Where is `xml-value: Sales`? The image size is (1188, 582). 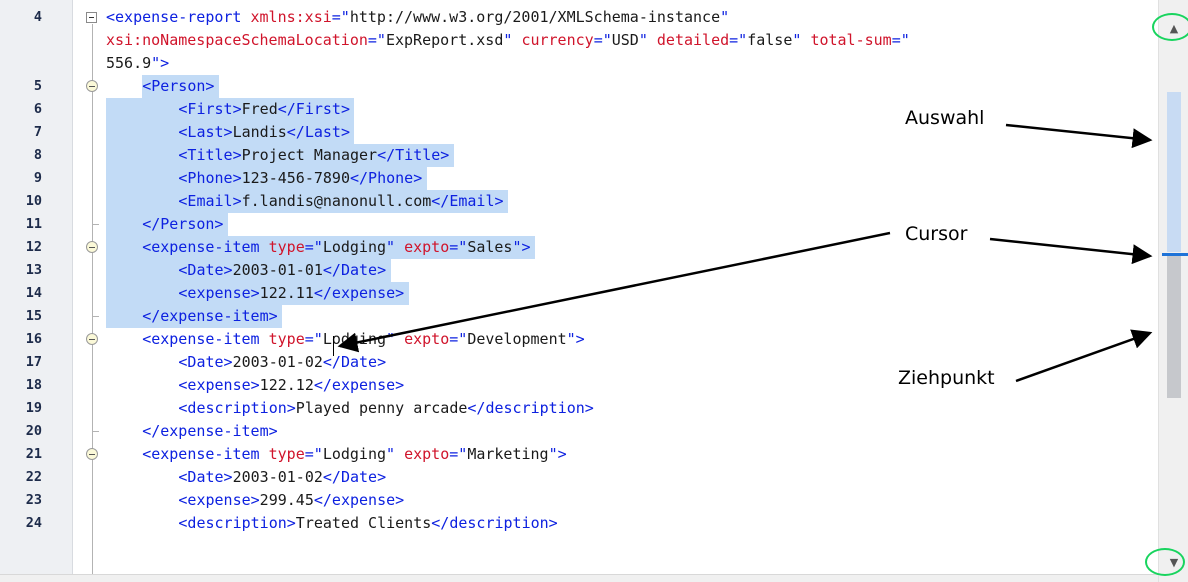 xml-value: Sales is located at coordinates (490, 247).